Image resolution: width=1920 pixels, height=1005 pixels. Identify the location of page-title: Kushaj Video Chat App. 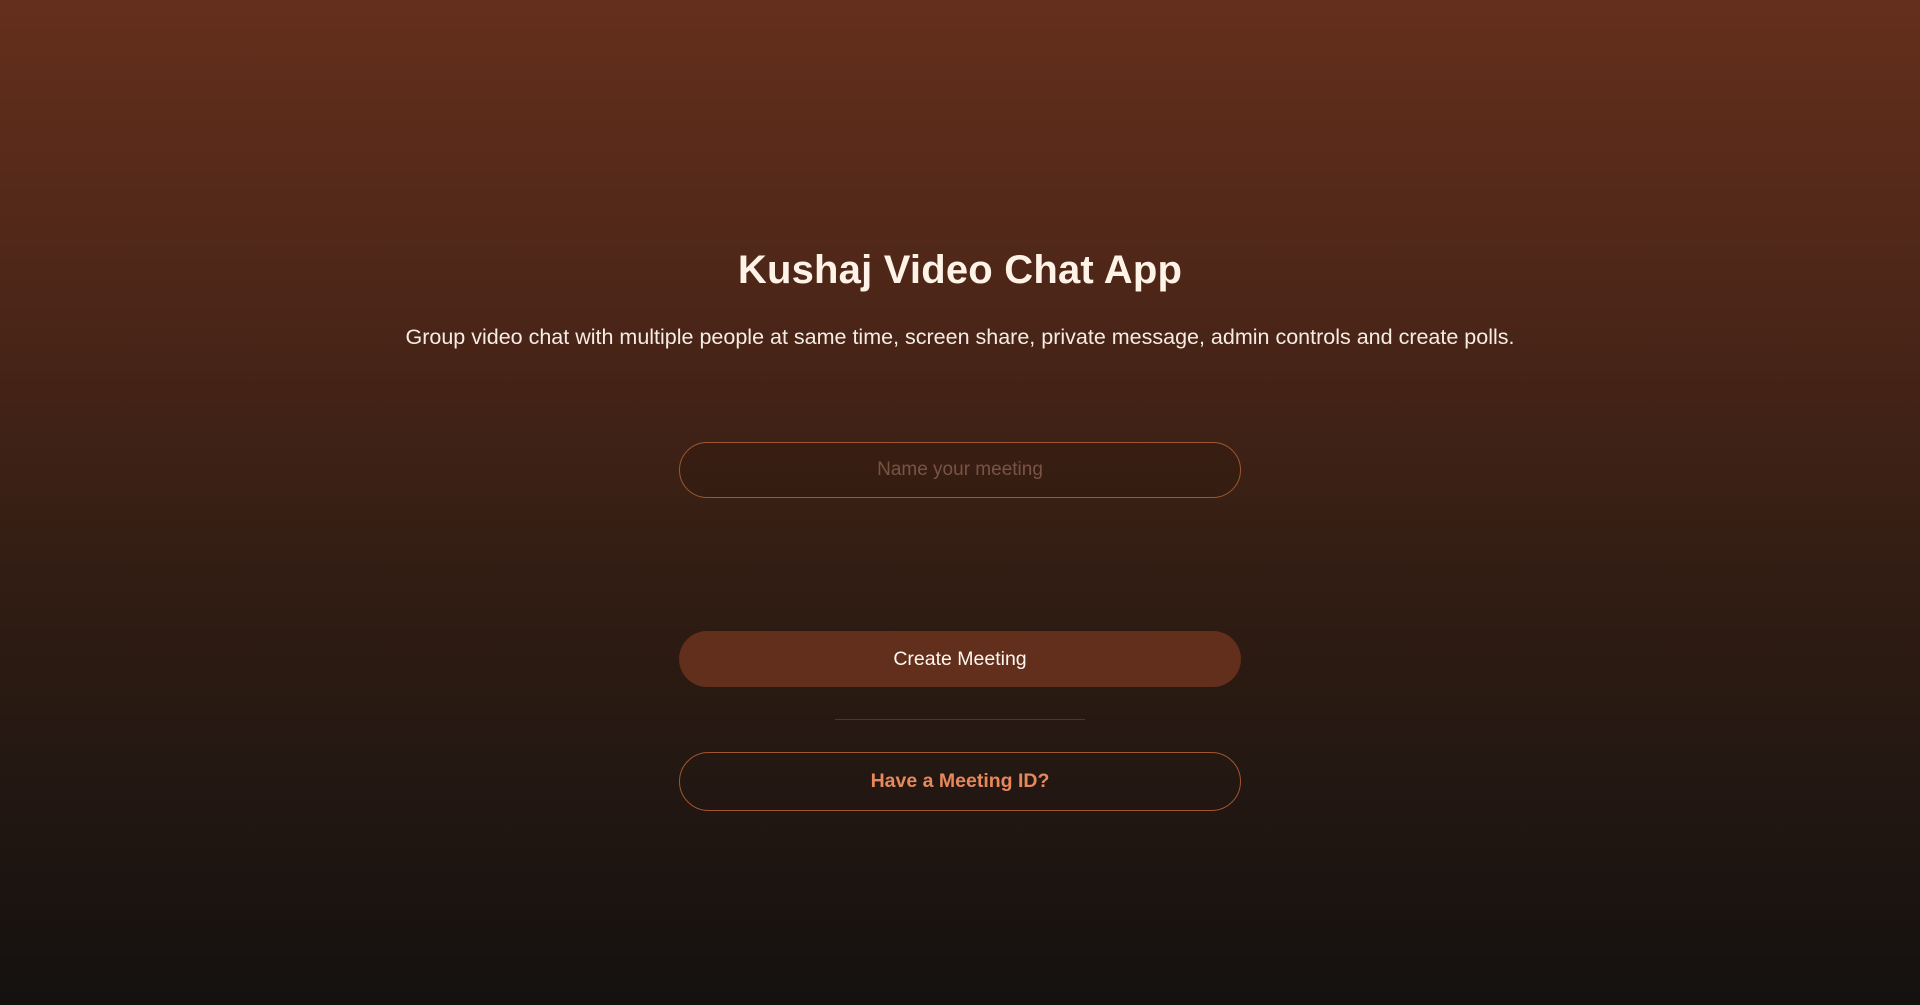
(960, 270).